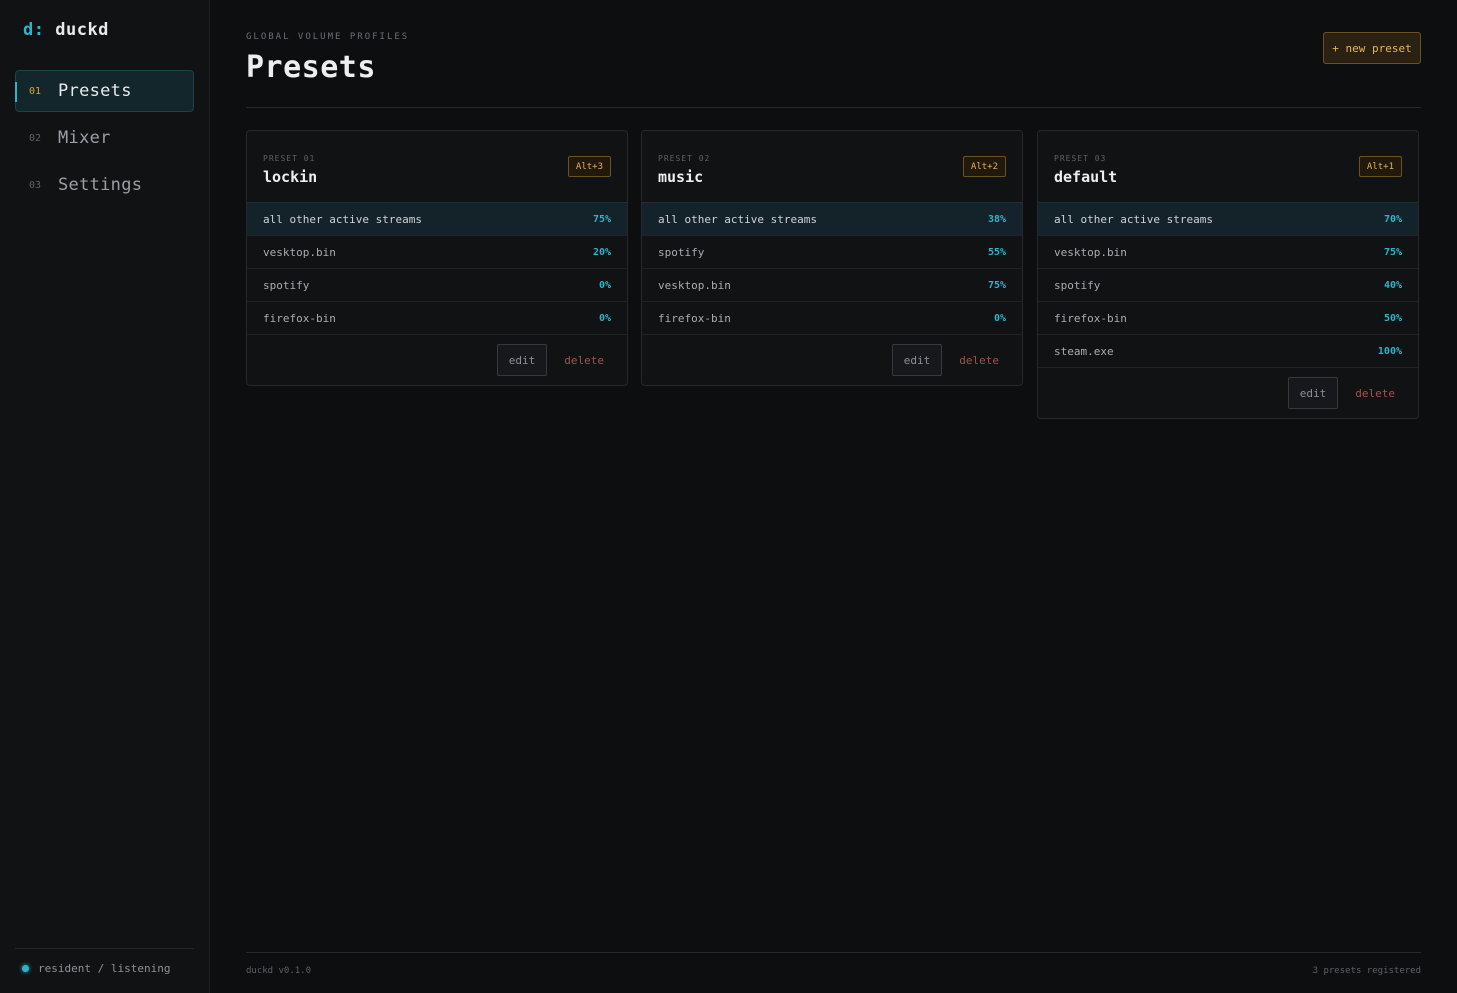 This screenshot has height=993, width=1457. Describe the element at coordinates (25, 968) in the screenshot. I see `status-dot-icon` at that location.